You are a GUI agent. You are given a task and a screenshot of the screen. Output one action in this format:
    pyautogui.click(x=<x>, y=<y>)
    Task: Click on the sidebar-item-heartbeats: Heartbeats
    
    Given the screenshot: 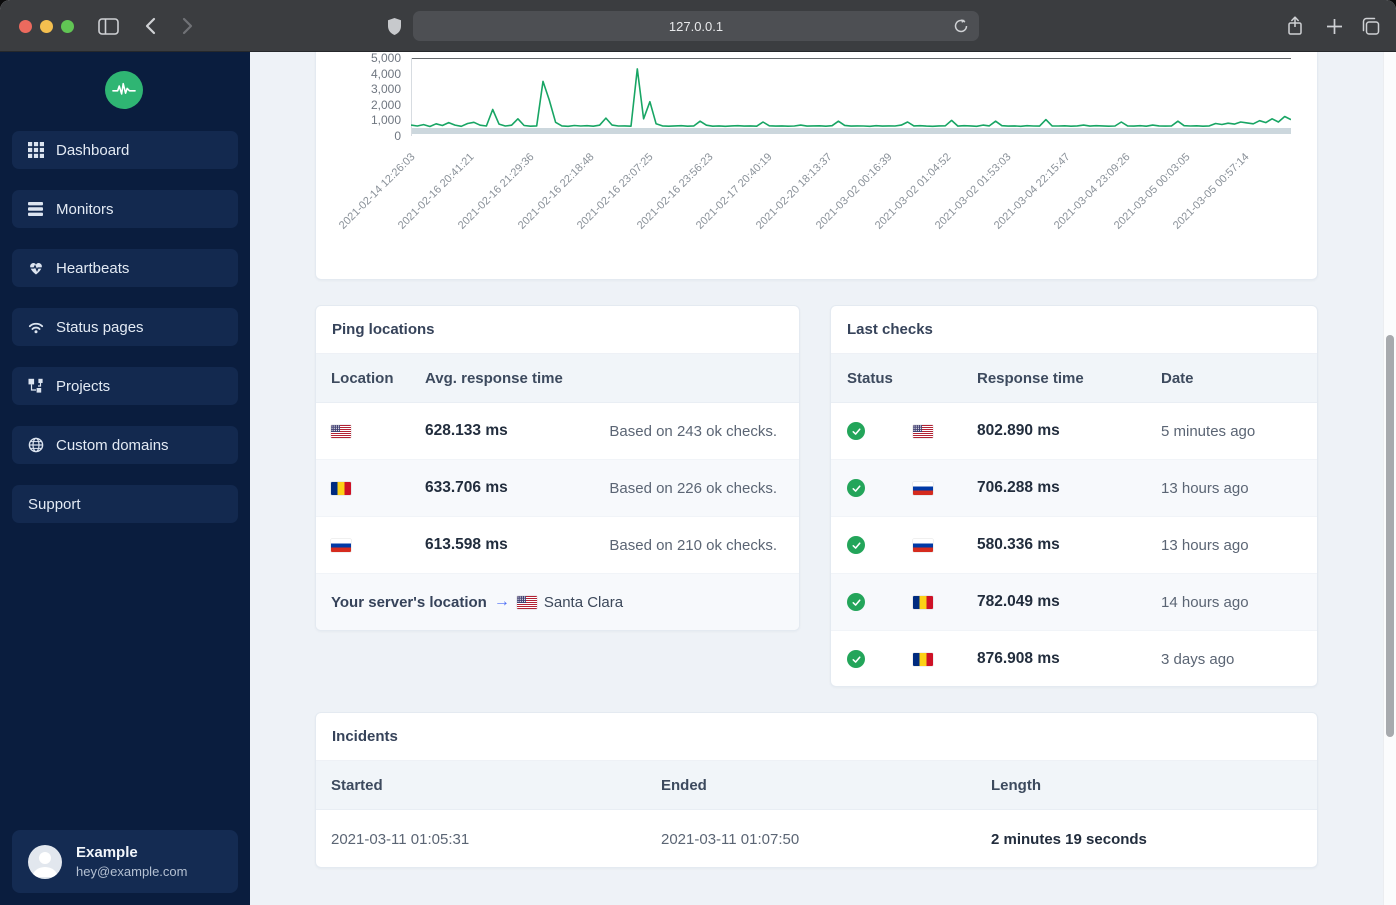 What is the action you would take?
    pyautogui.click(x=125, y=268)
    